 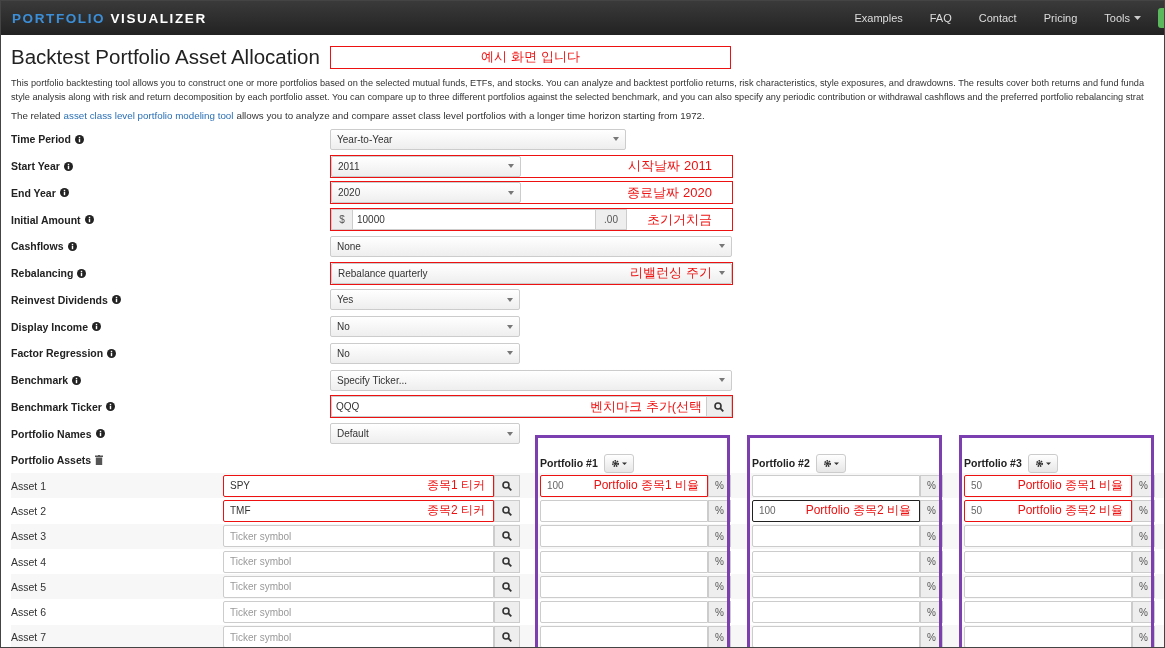 I want to click on nav-link: Tools, so click(x=1122, y=18).